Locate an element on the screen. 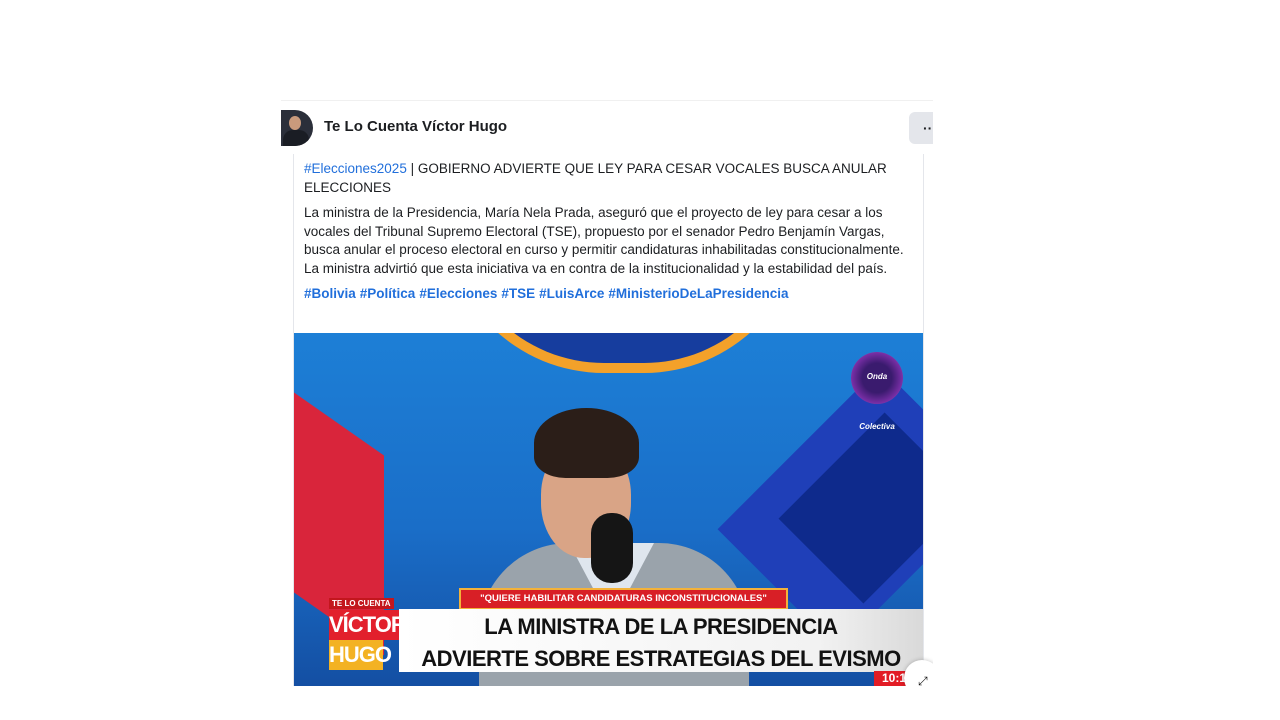 This screenshot has height=720, width=1280. more-icon: ··· is located at coordinates (928, 128).